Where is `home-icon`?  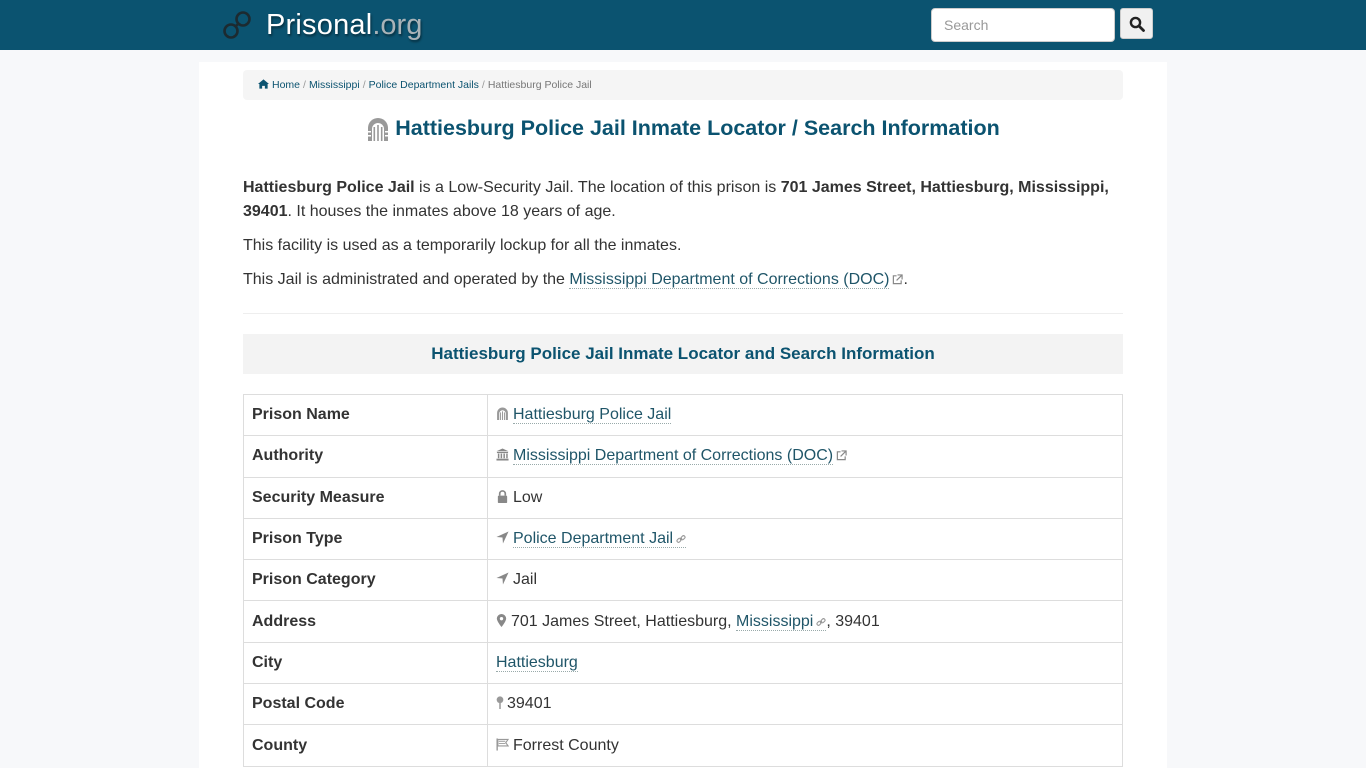 home-icon is located at coordinates (263, 84).